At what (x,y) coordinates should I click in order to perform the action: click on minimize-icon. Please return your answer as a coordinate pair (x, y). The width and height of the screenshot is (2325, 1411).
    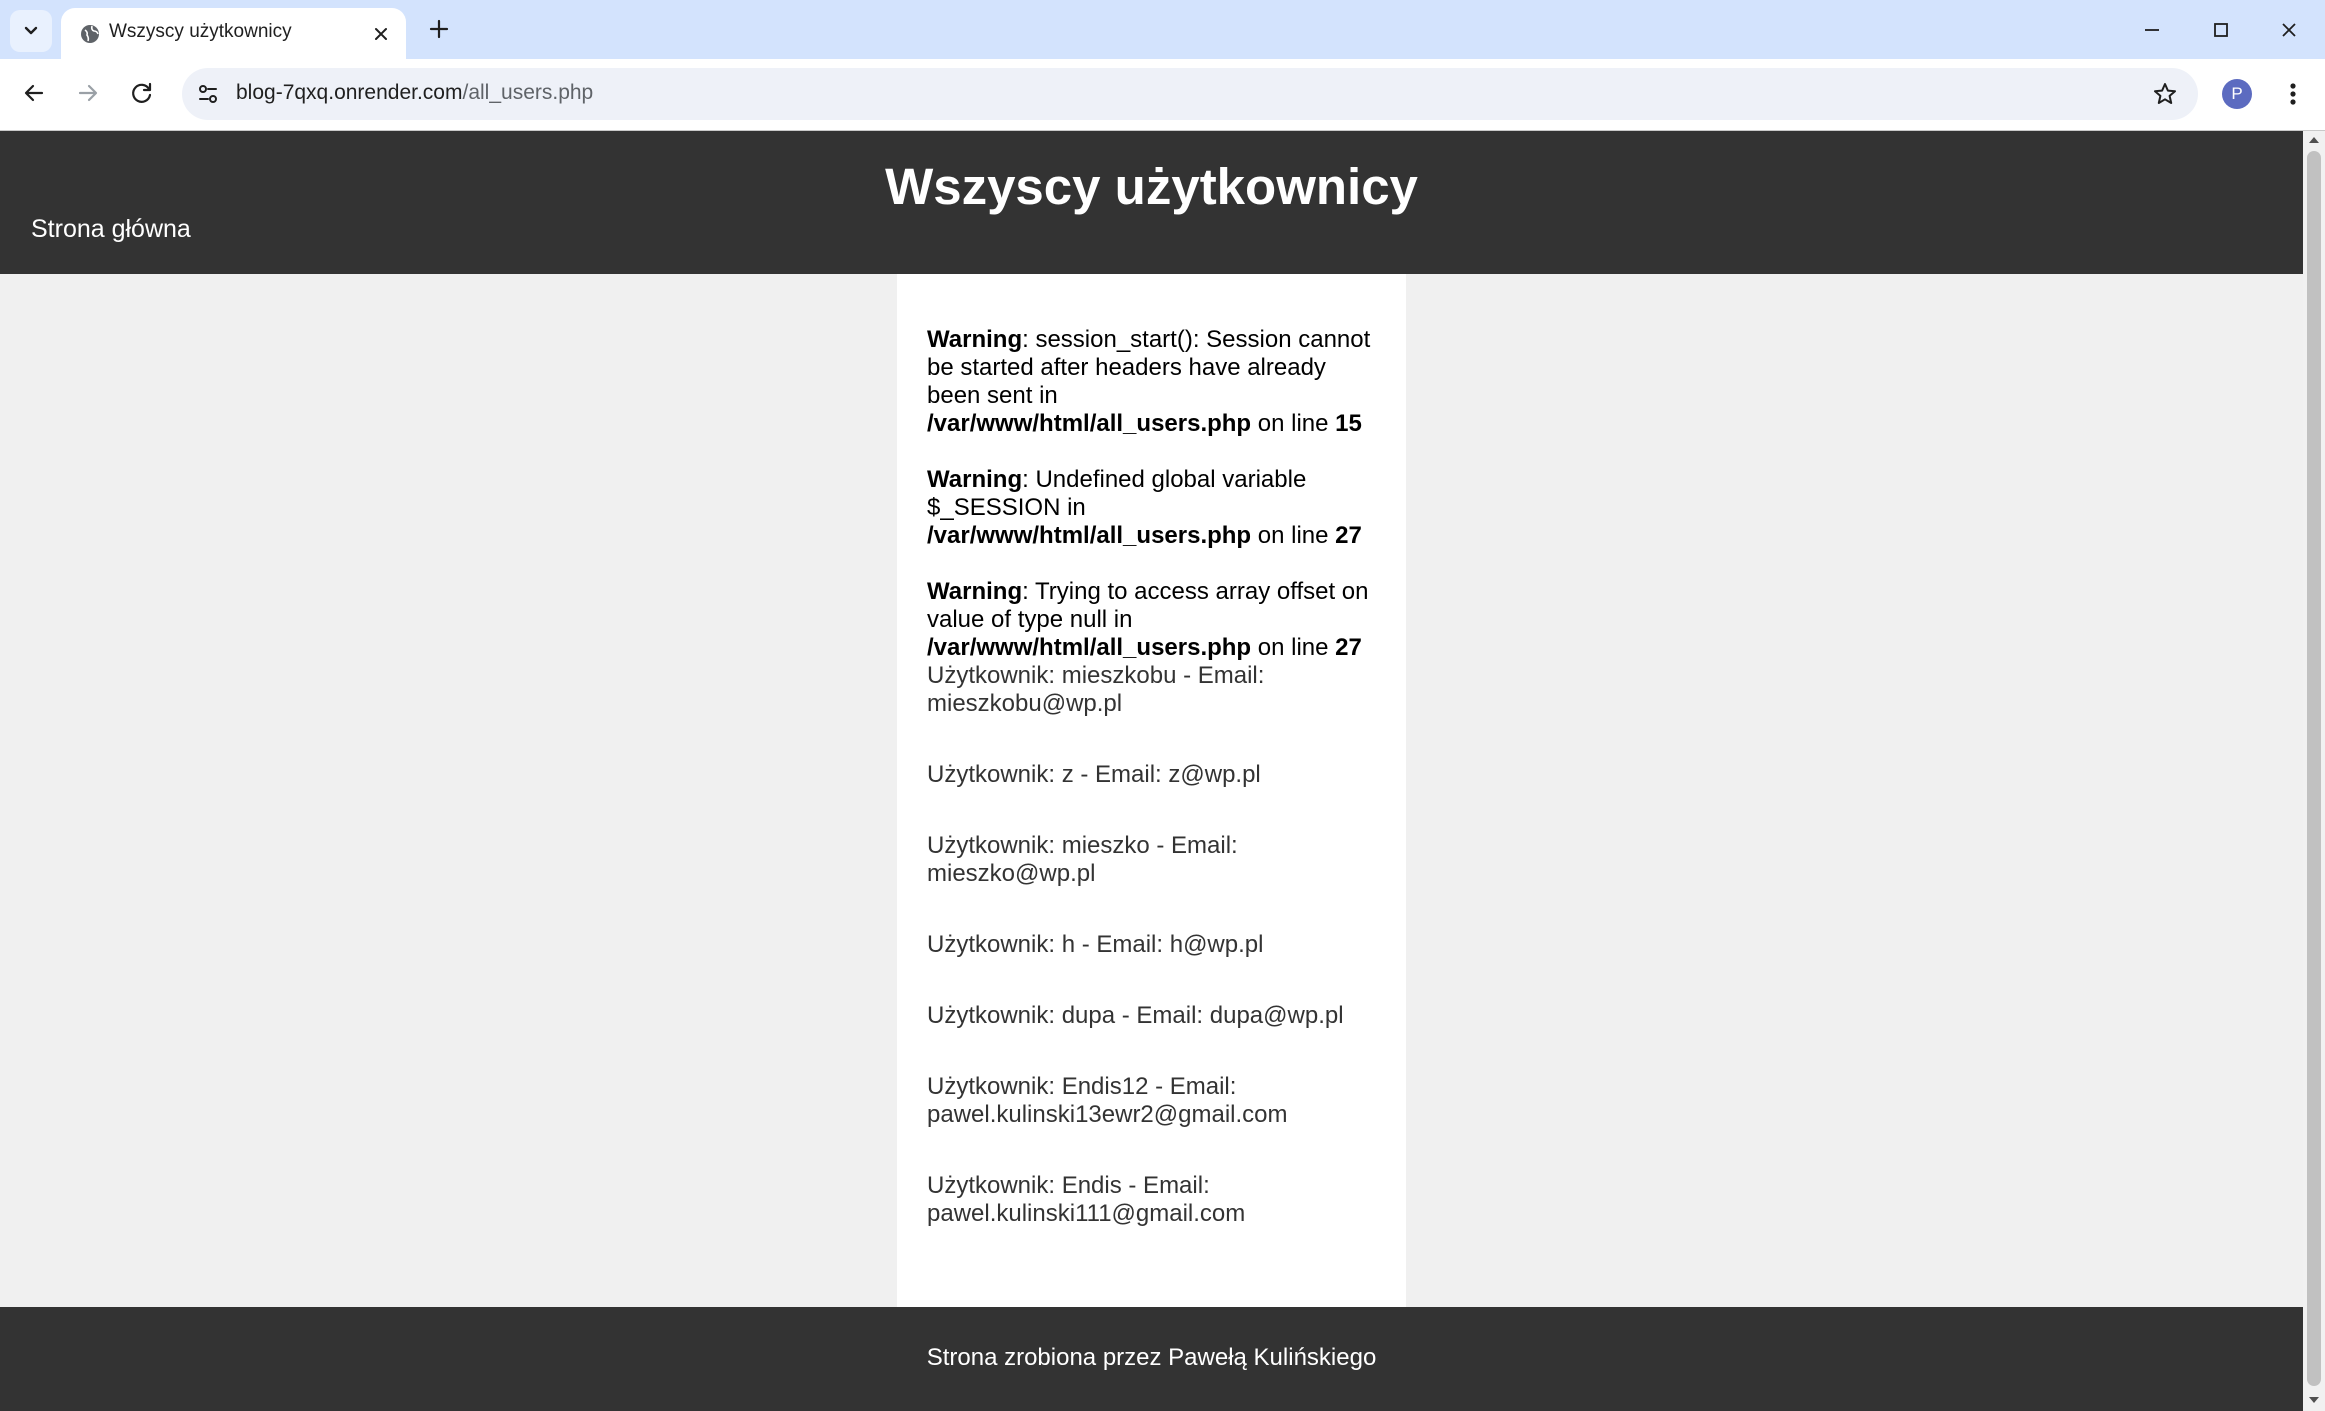
    Looking at the image, I should click on (2152, 30).